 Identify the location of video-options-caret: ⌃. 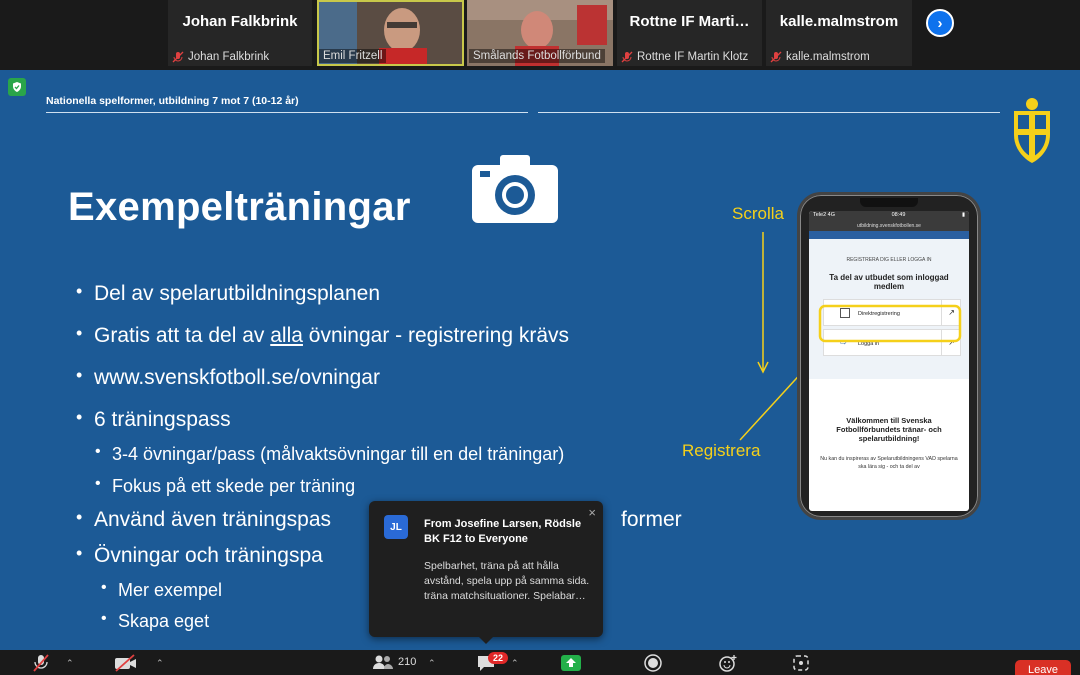
(160, 663).